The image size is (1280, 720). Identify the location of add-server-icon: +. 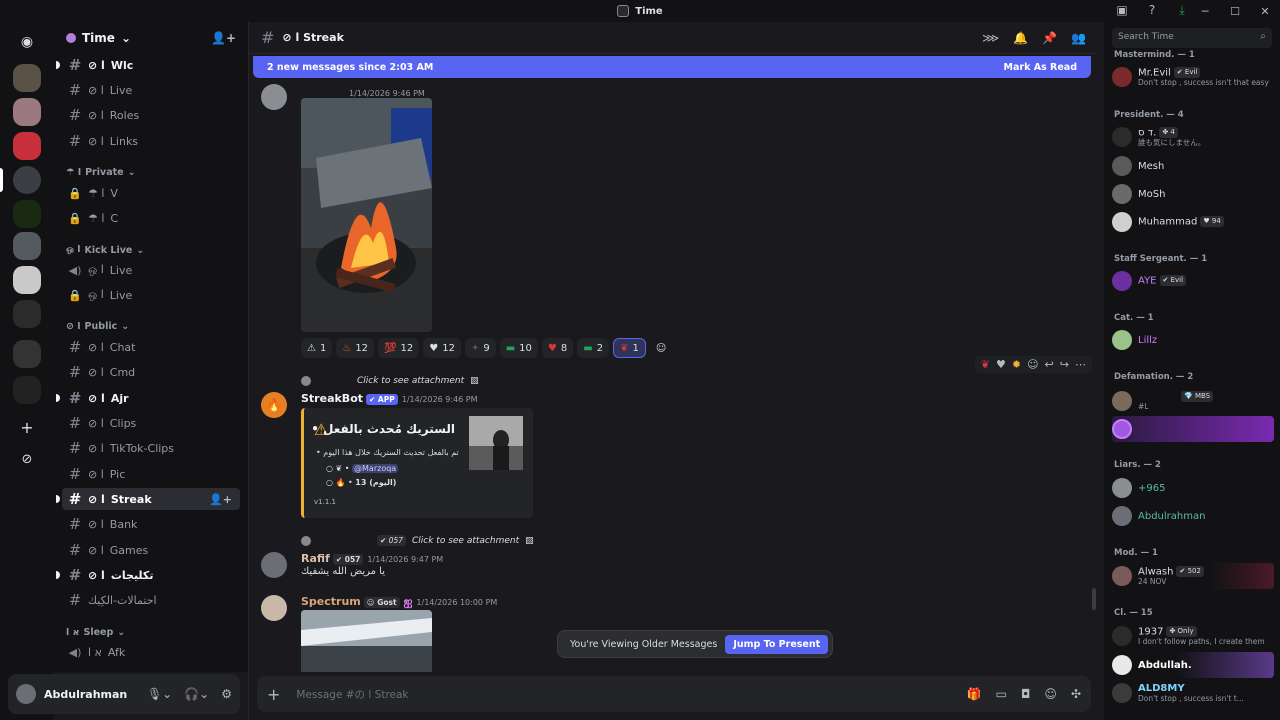
(27, 428).